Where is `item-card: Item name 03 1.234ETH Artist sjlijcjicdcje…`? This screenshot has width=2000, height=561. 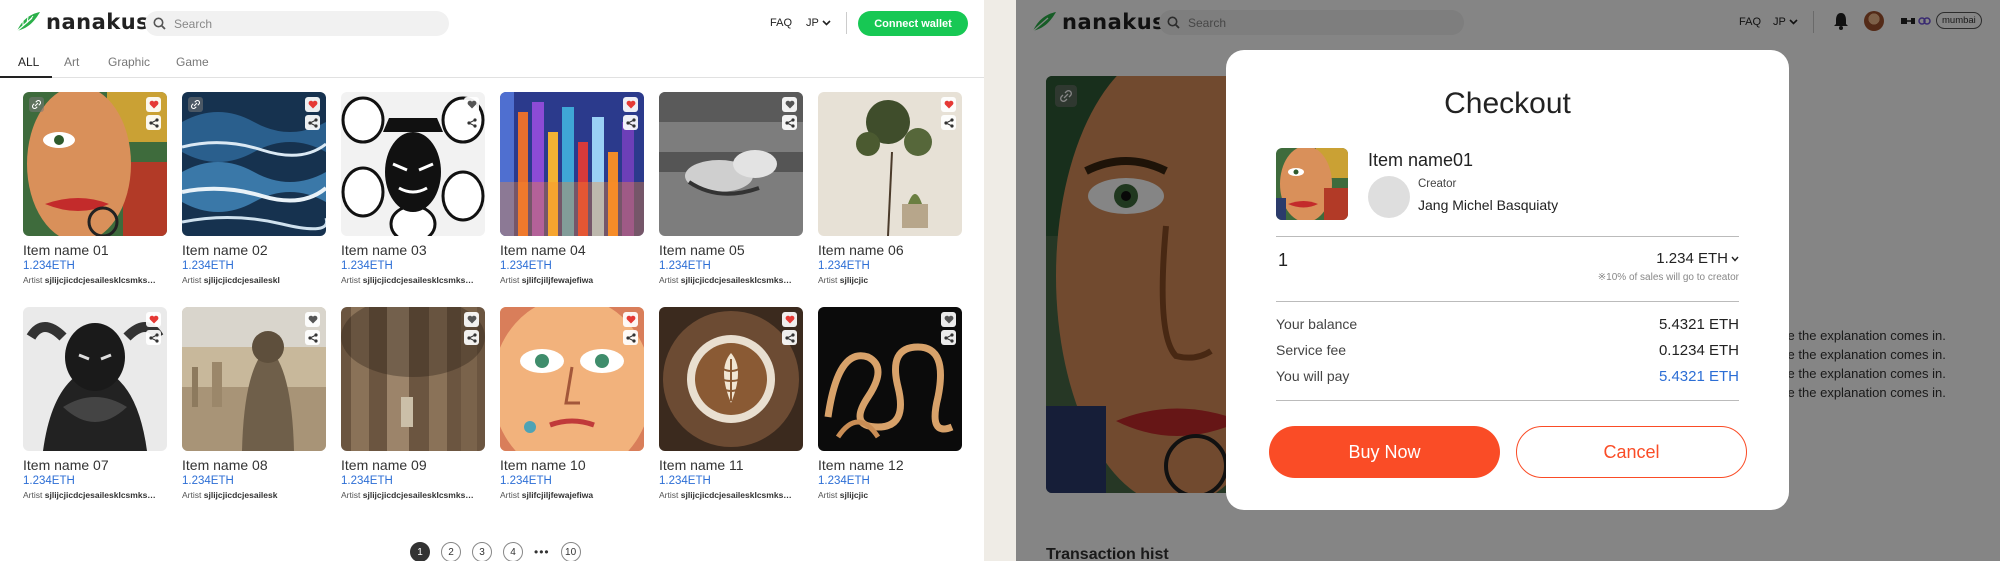 item-card: Item name 03 1.234ETH Artist sjlijcjicdcje… is located at coordinates (413, 188).